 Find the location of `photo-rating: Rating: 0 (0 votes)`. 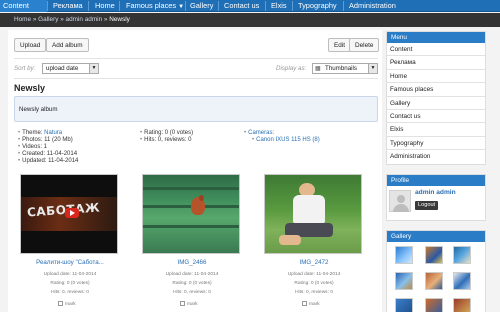

photo-rating: Rating: 0 (0 votes) is located at coordinates (70, 283).